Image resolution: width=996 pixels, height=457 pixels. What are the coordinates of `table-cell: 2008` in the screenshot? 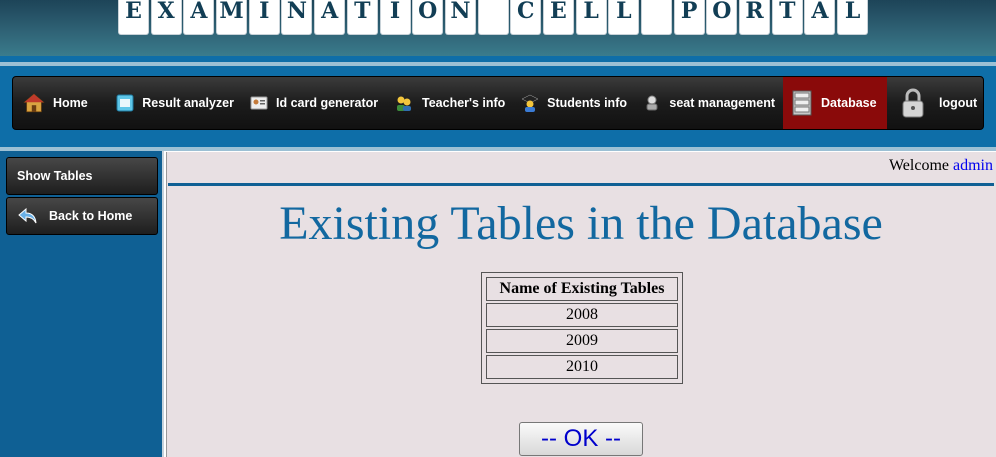 It's located at (582, 315).